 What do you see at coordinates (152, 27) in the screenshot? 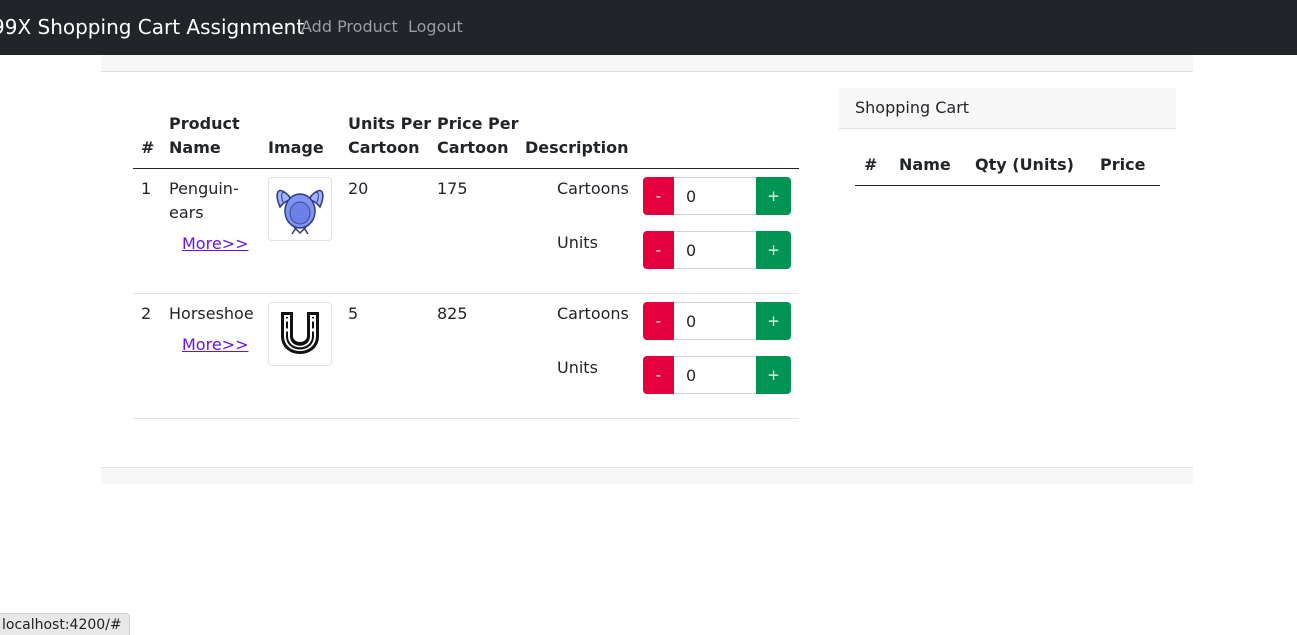
I see `navbar-brand: 99X Shopping Cart Assignment` at bounding box center [152, 27].